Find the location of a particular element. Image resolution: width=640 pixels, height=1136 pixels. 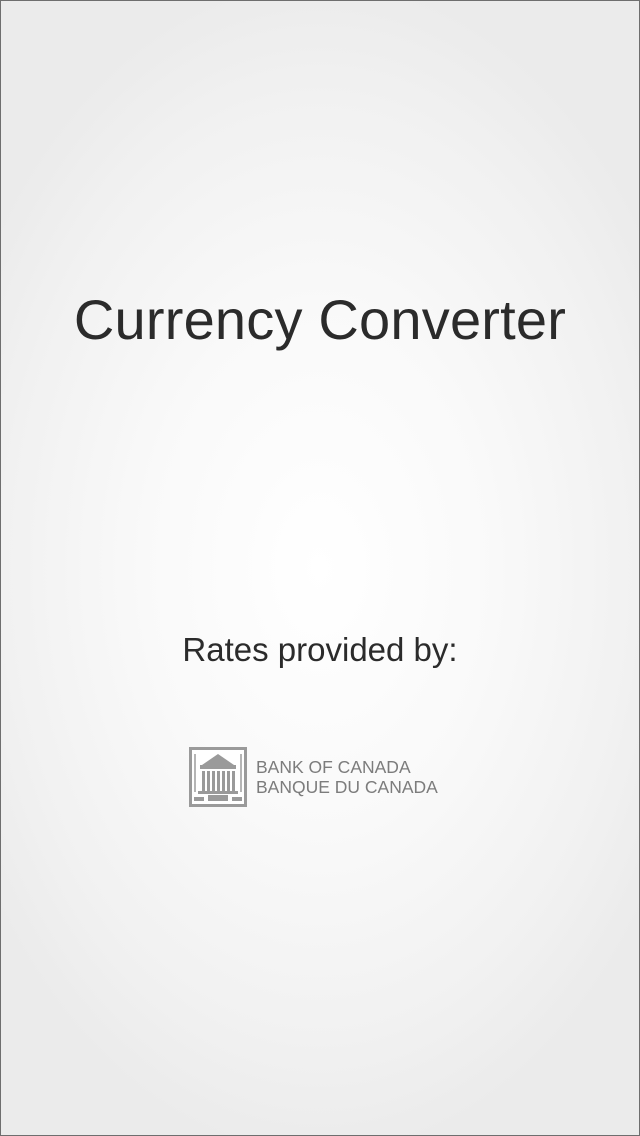

bank-of-canada-logo: BANK OF CANADA BANQUE DU CANADA is located at coordinates (313, 777).